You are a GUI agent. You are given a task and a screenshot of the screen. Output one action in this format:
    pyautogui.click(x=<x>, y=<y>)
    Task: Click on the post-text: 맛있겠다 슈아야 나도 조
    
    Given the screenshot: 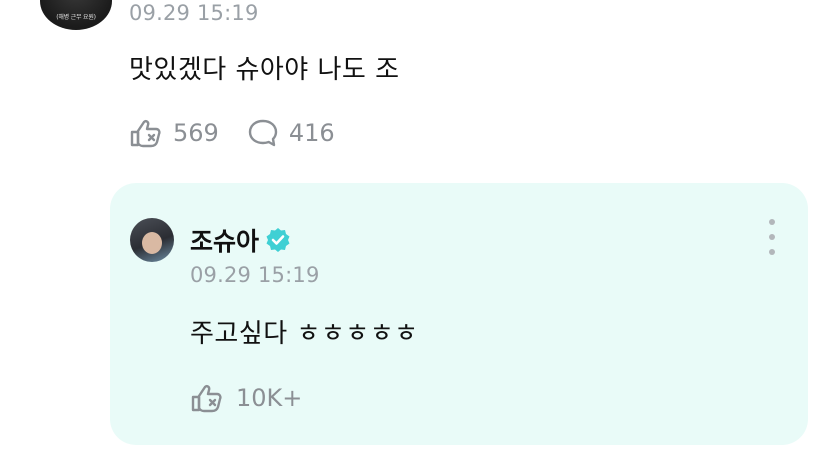 What is the action you would take?
    pyautogui.click(x=264, y=70)
    